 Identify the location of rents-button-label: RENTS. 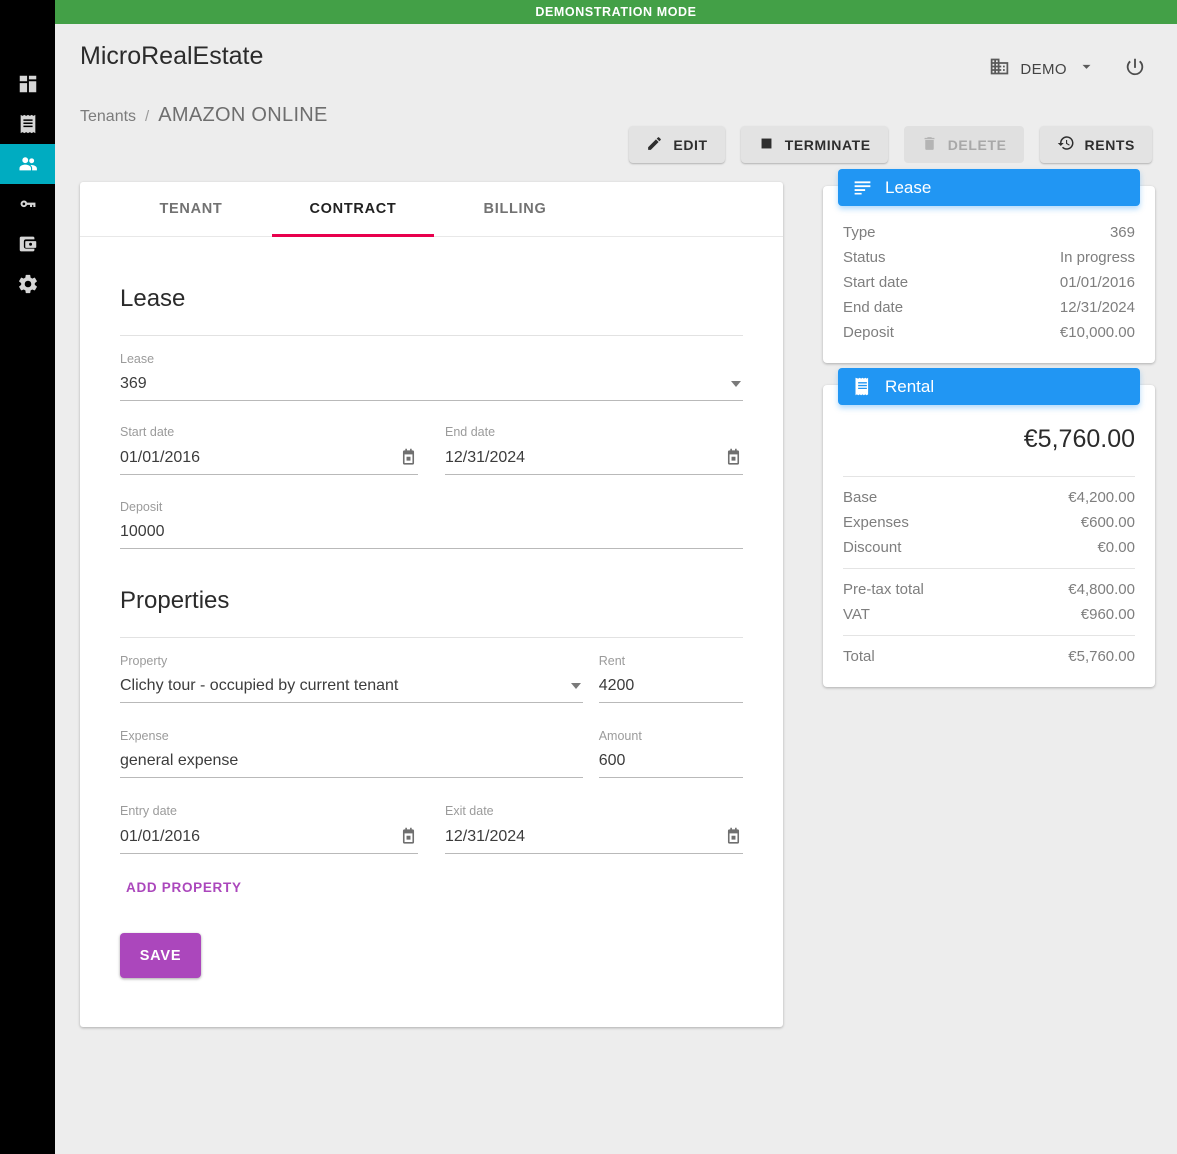
(1109, 144).